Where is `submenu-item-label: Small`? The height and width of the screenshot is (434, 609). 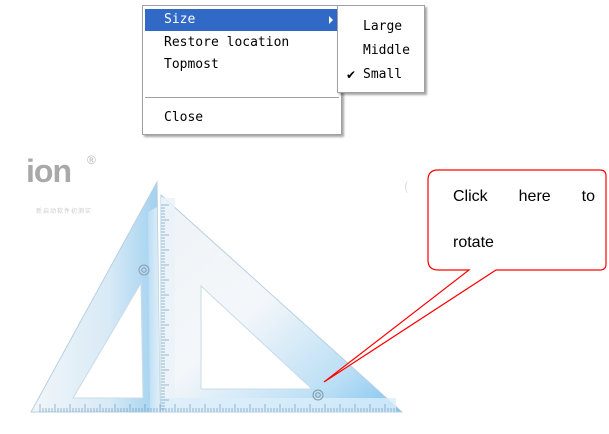 submenu-item-label: Small is located at coordinates (383, 74).